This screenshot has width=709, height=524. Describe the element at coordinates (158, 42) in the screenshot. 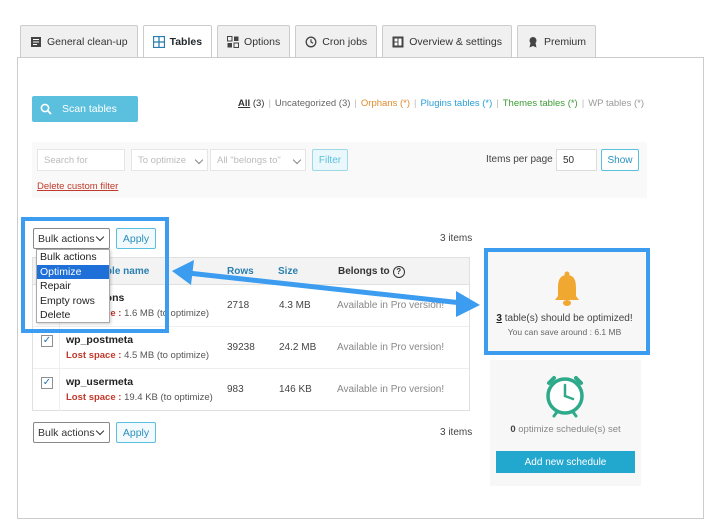

I see `table-icon` at that location.